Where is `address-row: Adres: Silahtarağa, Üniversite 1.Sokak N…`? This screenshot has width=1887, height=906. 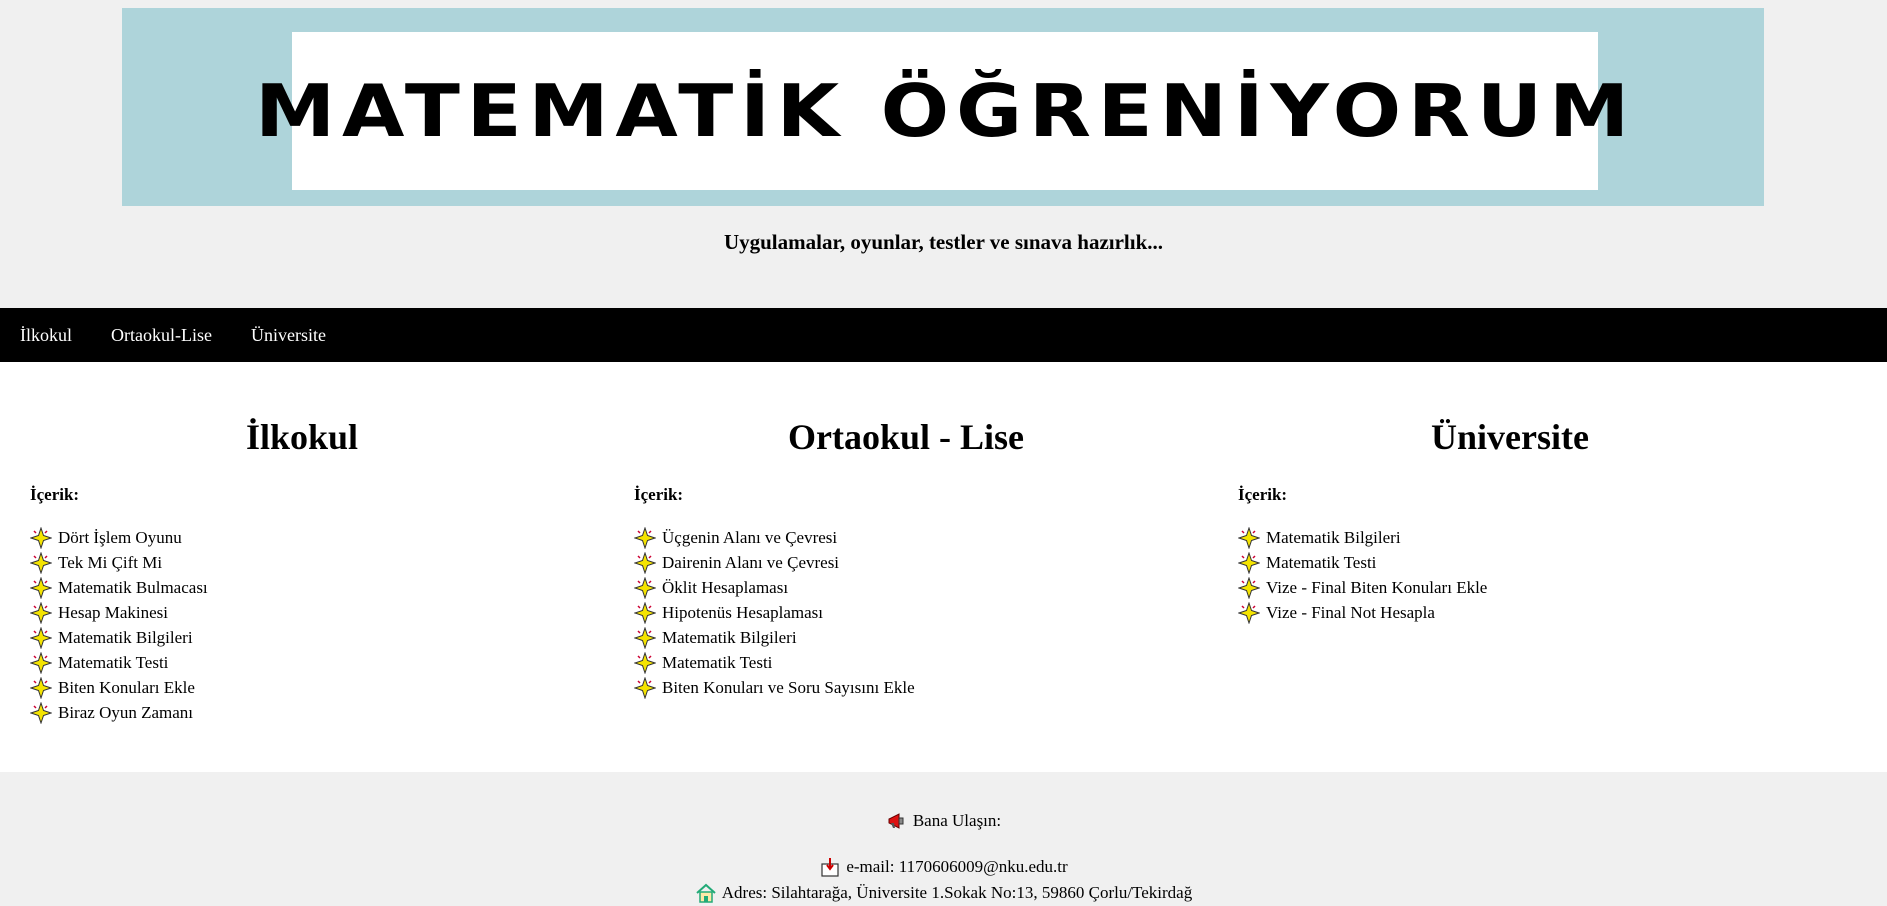
address-row: Adres: Silahtarağa, Üniversite 1.Sokak N… is located at coordinates (943, 893).